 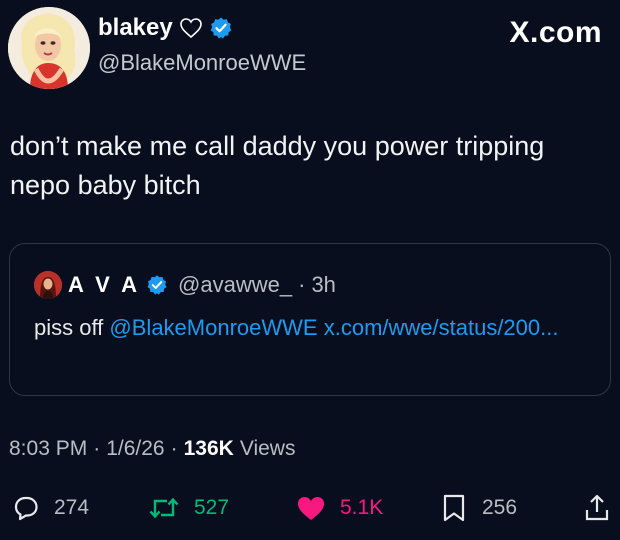 What do you see at coordinates (72, 327) in the screenshot?
I see `quoted-text-prefix: piss off` at bounding box center [72, 327].